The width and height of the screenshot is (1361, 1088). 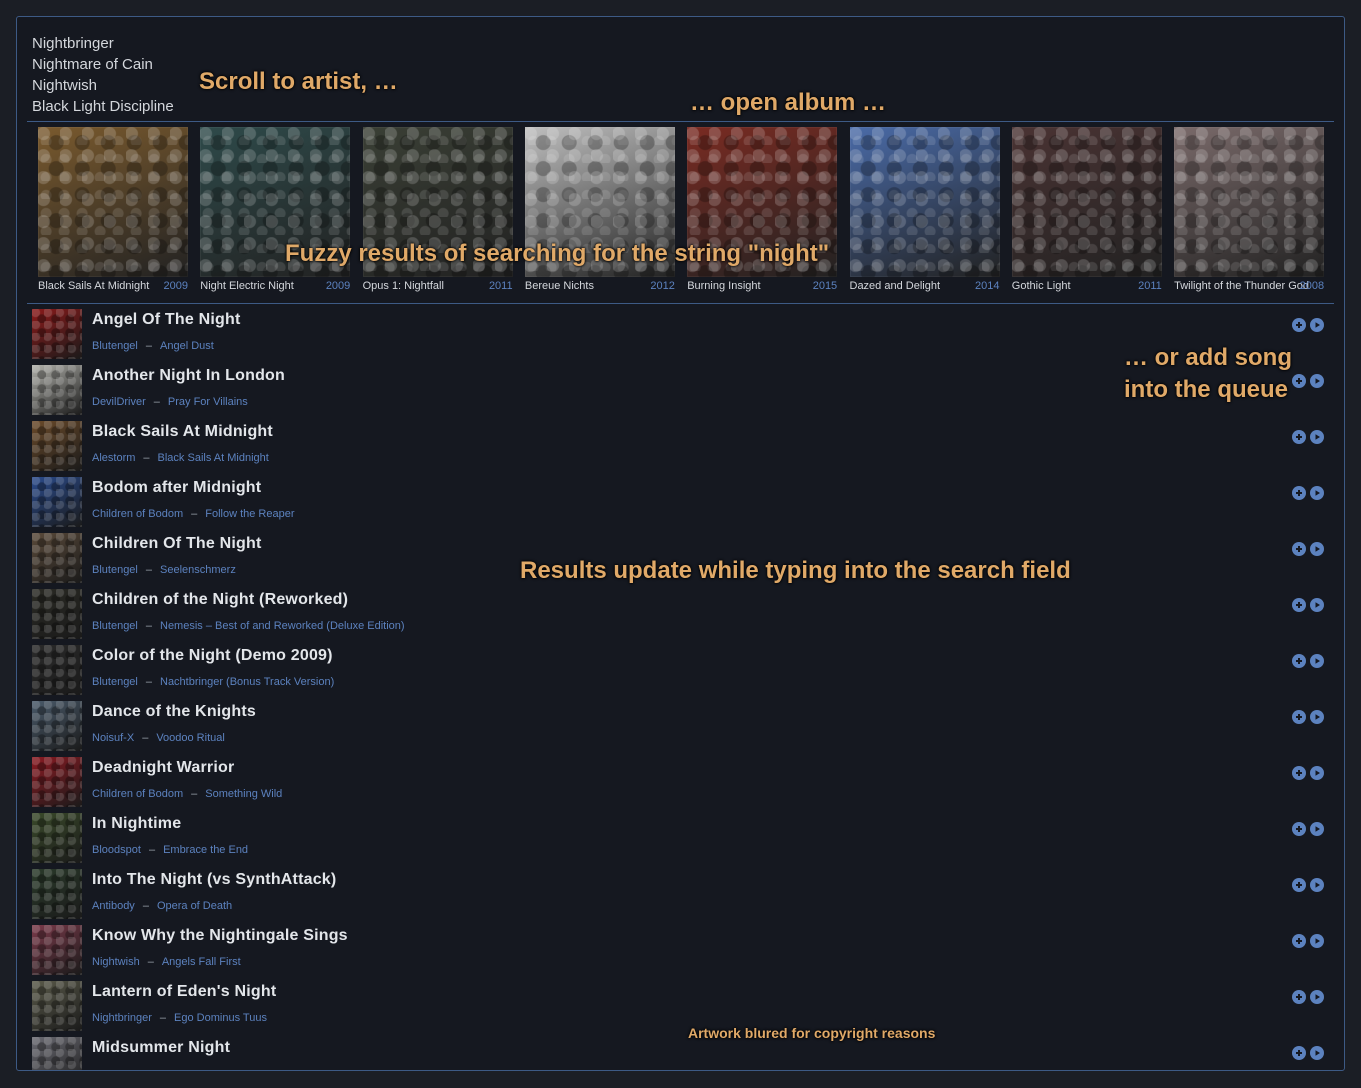 What do you see at coordinates (205, 850) in the screenshot?
I see `song-album-link: Embrace the End` at bounding box center [205, 850].